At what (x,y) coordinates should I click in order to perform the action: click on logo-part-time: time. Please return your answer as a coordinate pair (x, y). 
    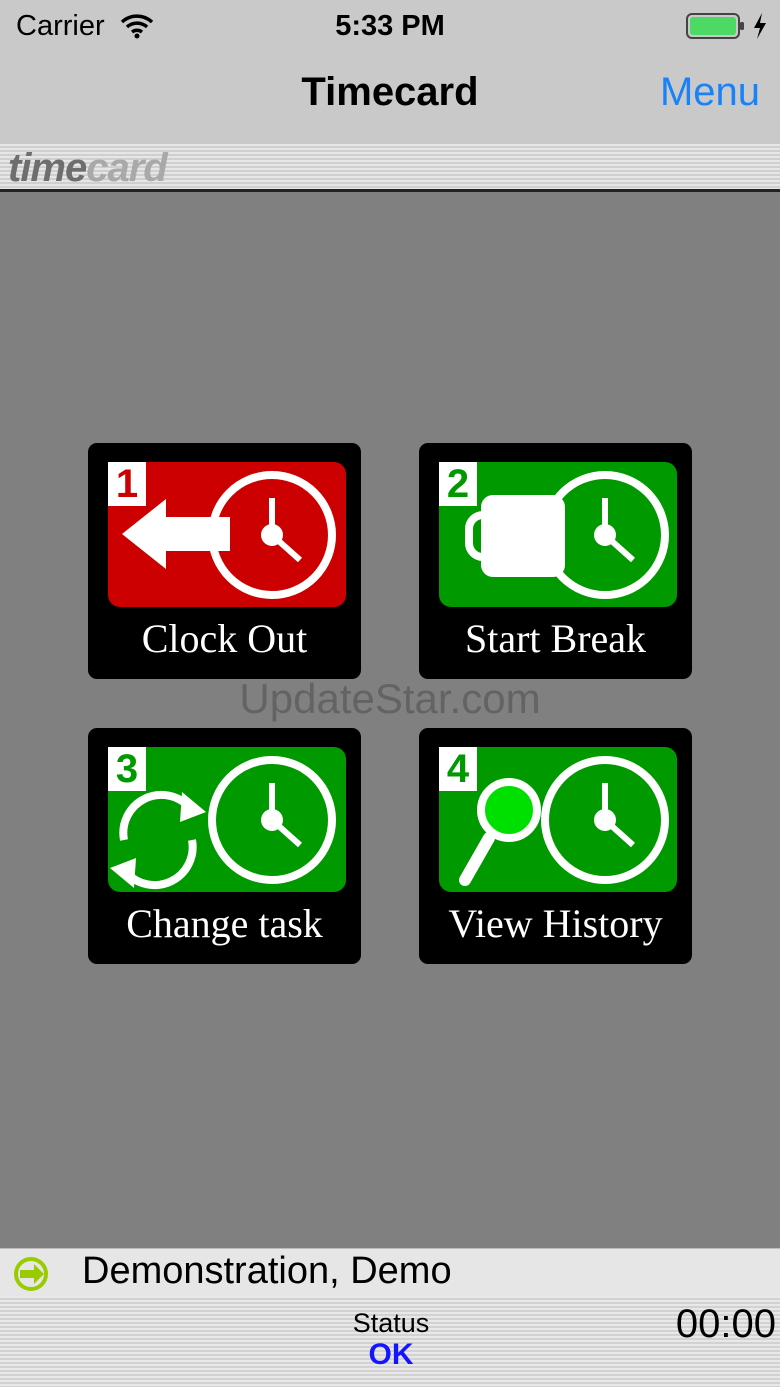
    Looking at the image, I should click on (47, 168).